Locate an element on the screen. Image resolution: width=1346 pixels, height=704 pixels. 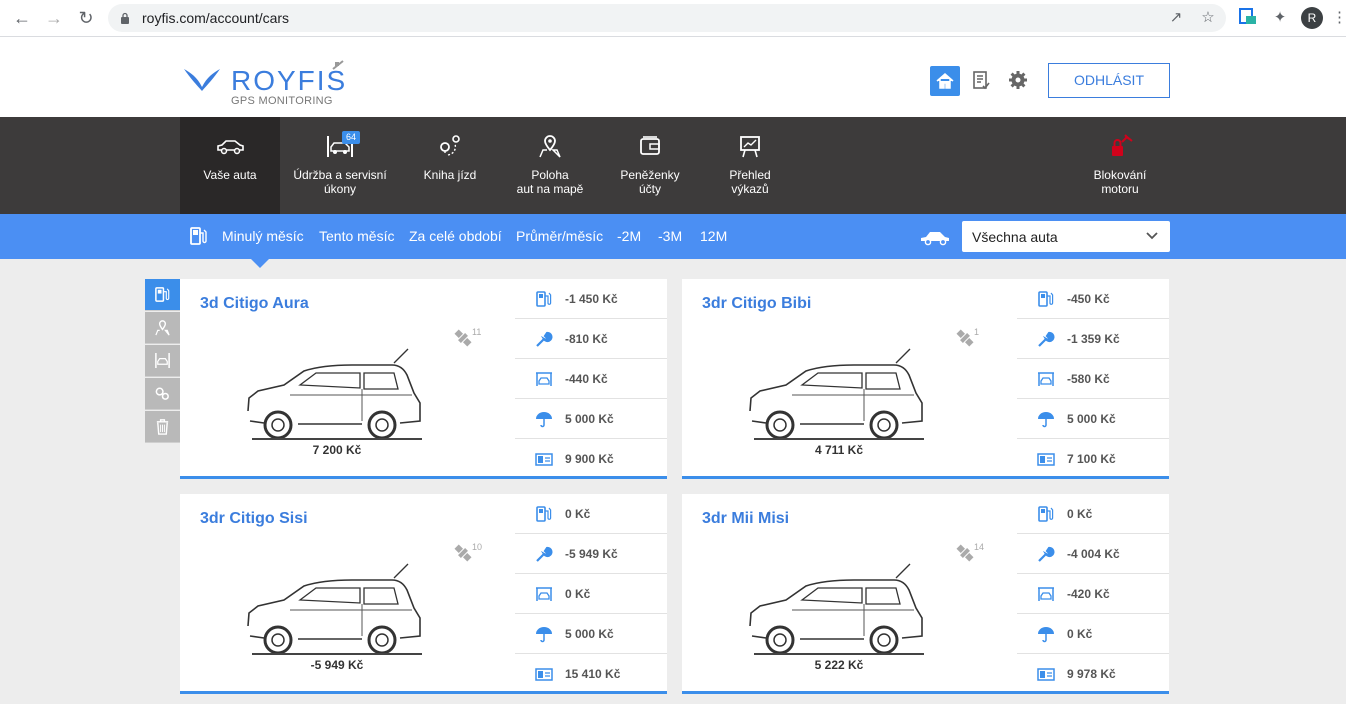
car-illustration is located at coordinates (836, 394).